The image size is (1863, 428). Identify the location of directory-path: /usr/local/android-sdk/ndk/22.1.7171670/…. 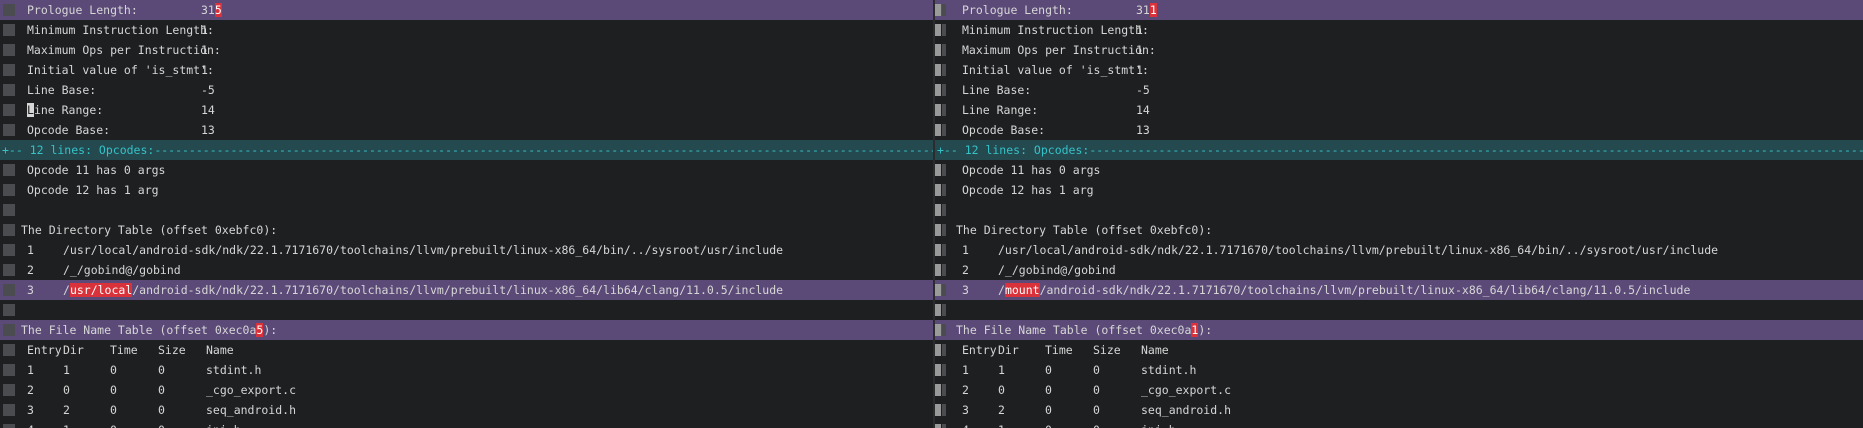
(423, 290).